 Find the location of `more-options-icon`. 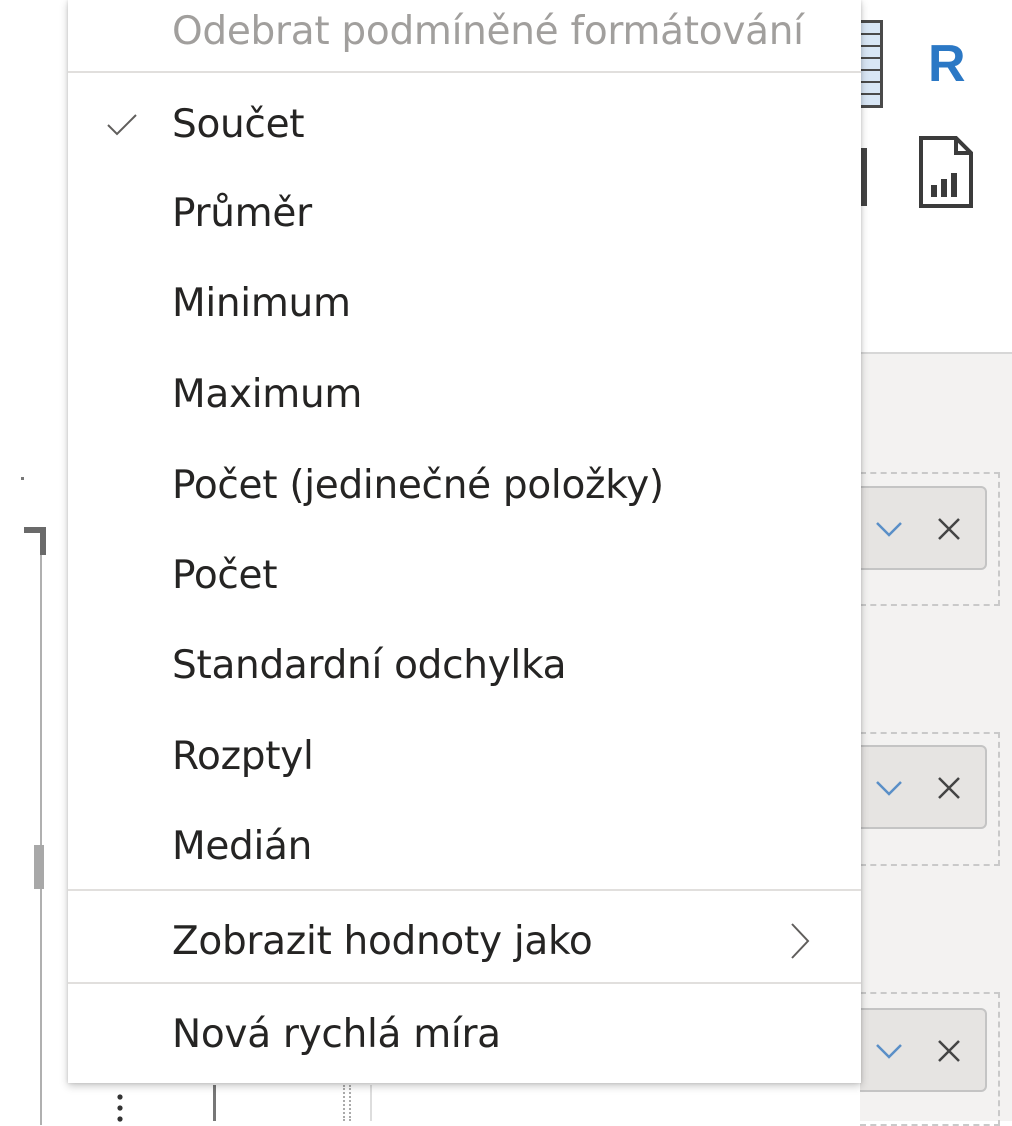

more-options-icon is located at coordinates (120, 1107).